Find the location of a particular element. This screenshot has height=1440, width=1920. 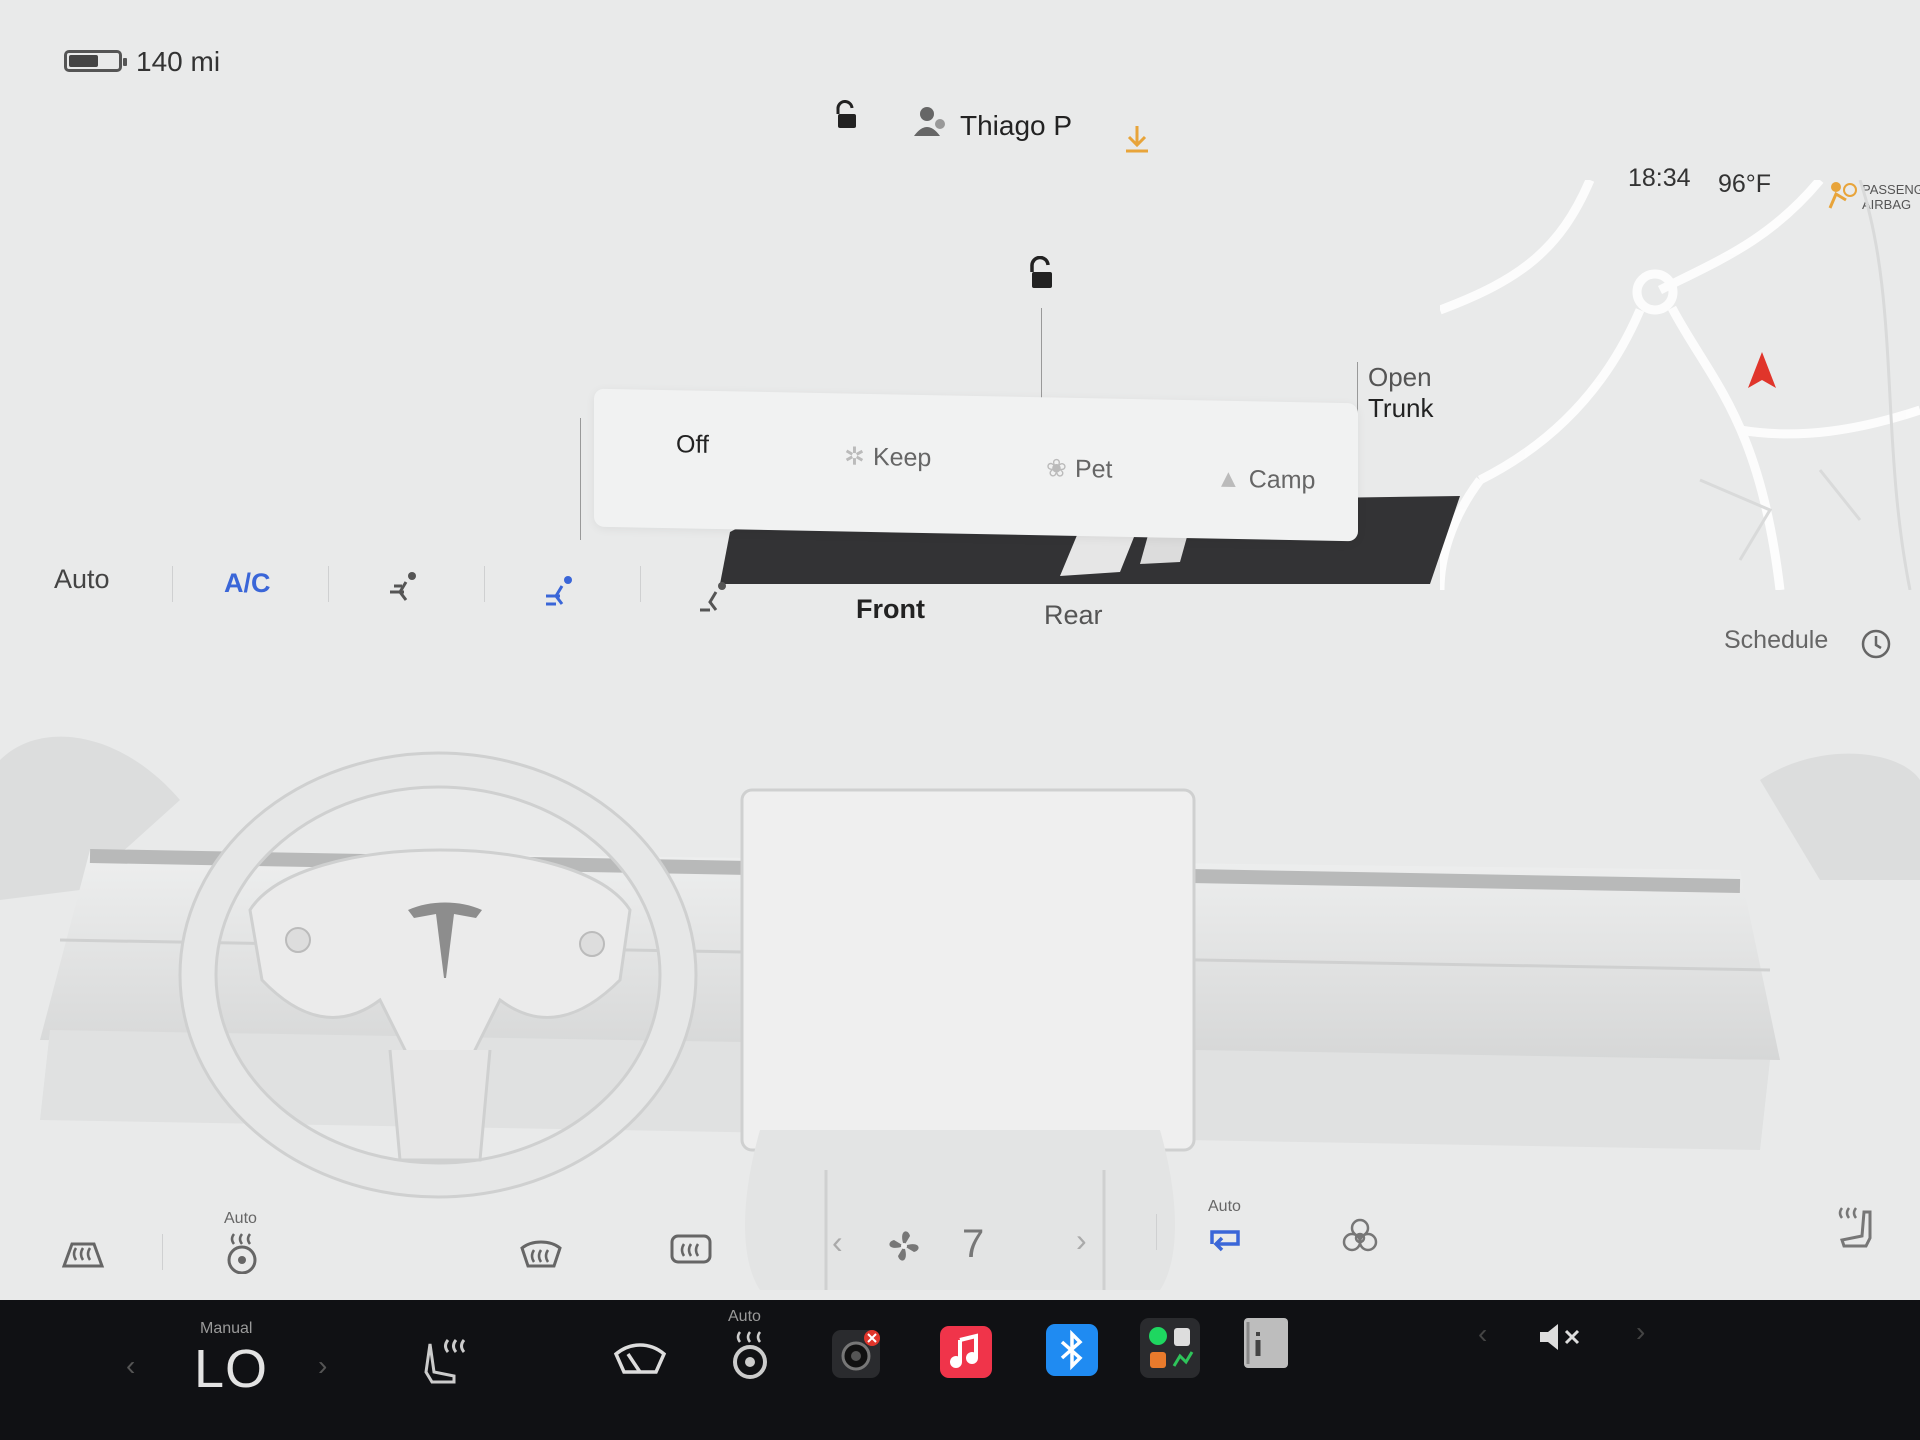

fan-decrease-button: ‹ is located at coordinates (837, 1242).